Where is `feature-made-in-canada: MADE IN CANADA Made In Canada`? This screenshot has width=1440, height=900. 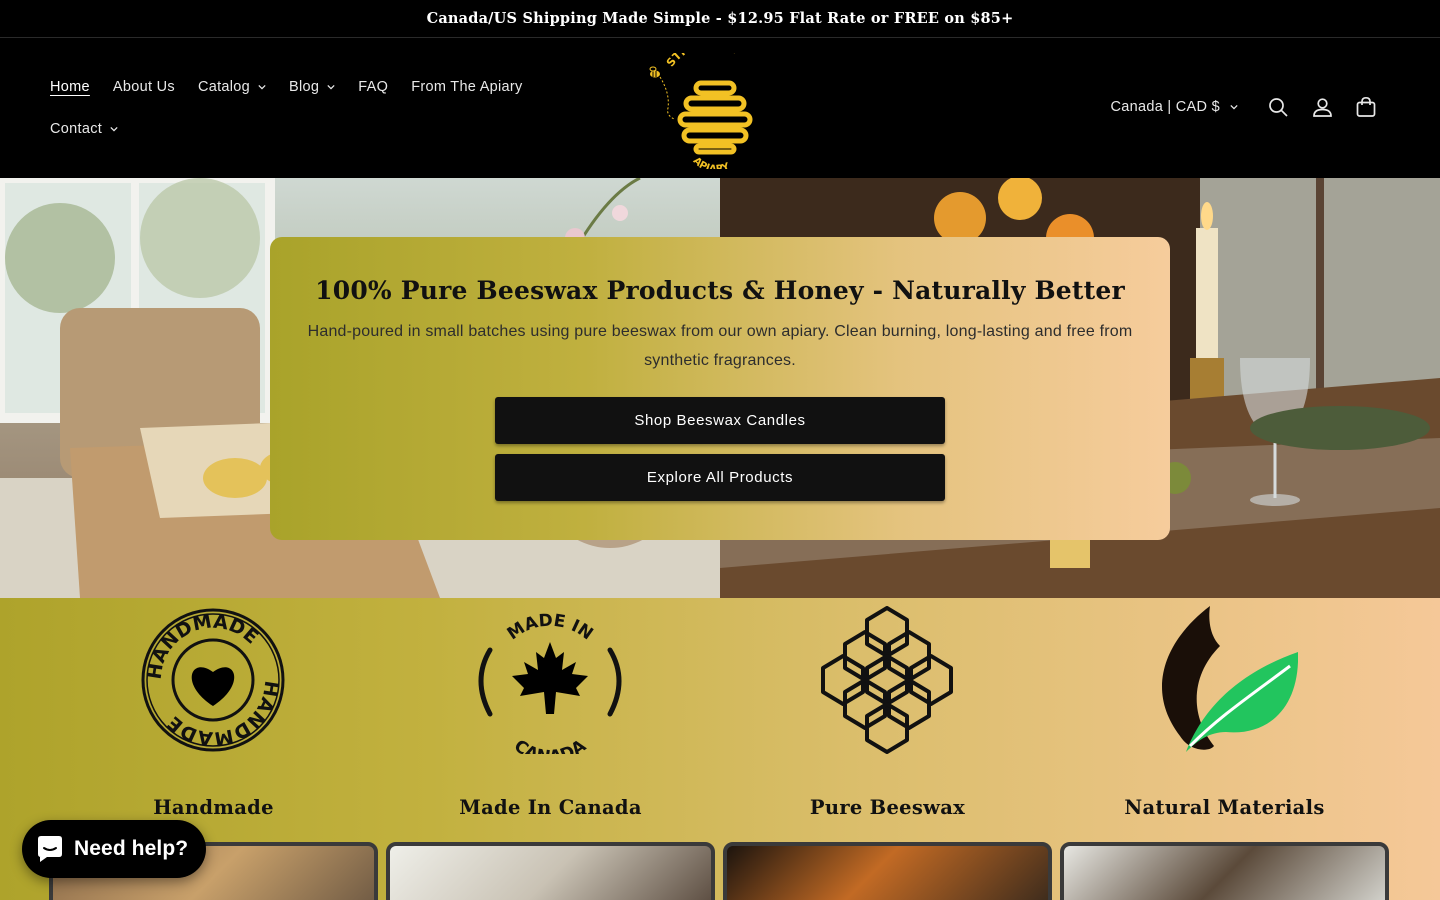 feature-made-in-canada: MADE IN CANADA Made In Canada is located at coordinates (550, 749).